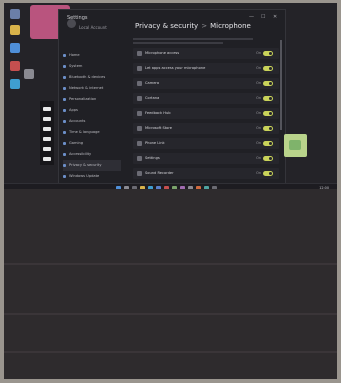 The image size is (341, 383). Describe the element at coordinates (83, 99) in the screenshot. I see `sidebar-item-label: Personalization` at that location.